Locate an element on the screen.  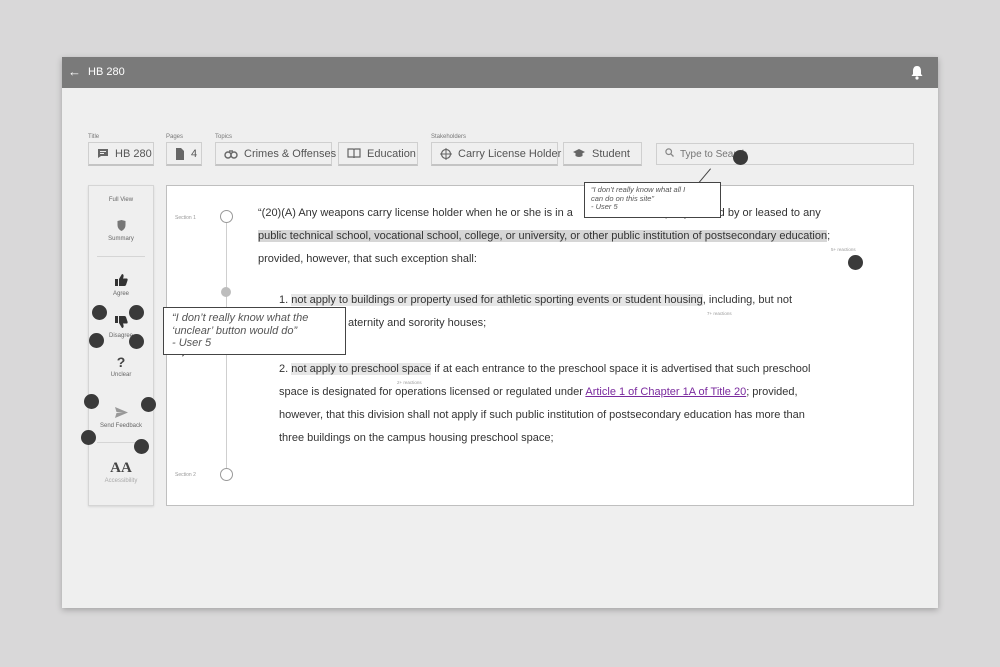
sidebar-divider is located at coordinates (121, 256).